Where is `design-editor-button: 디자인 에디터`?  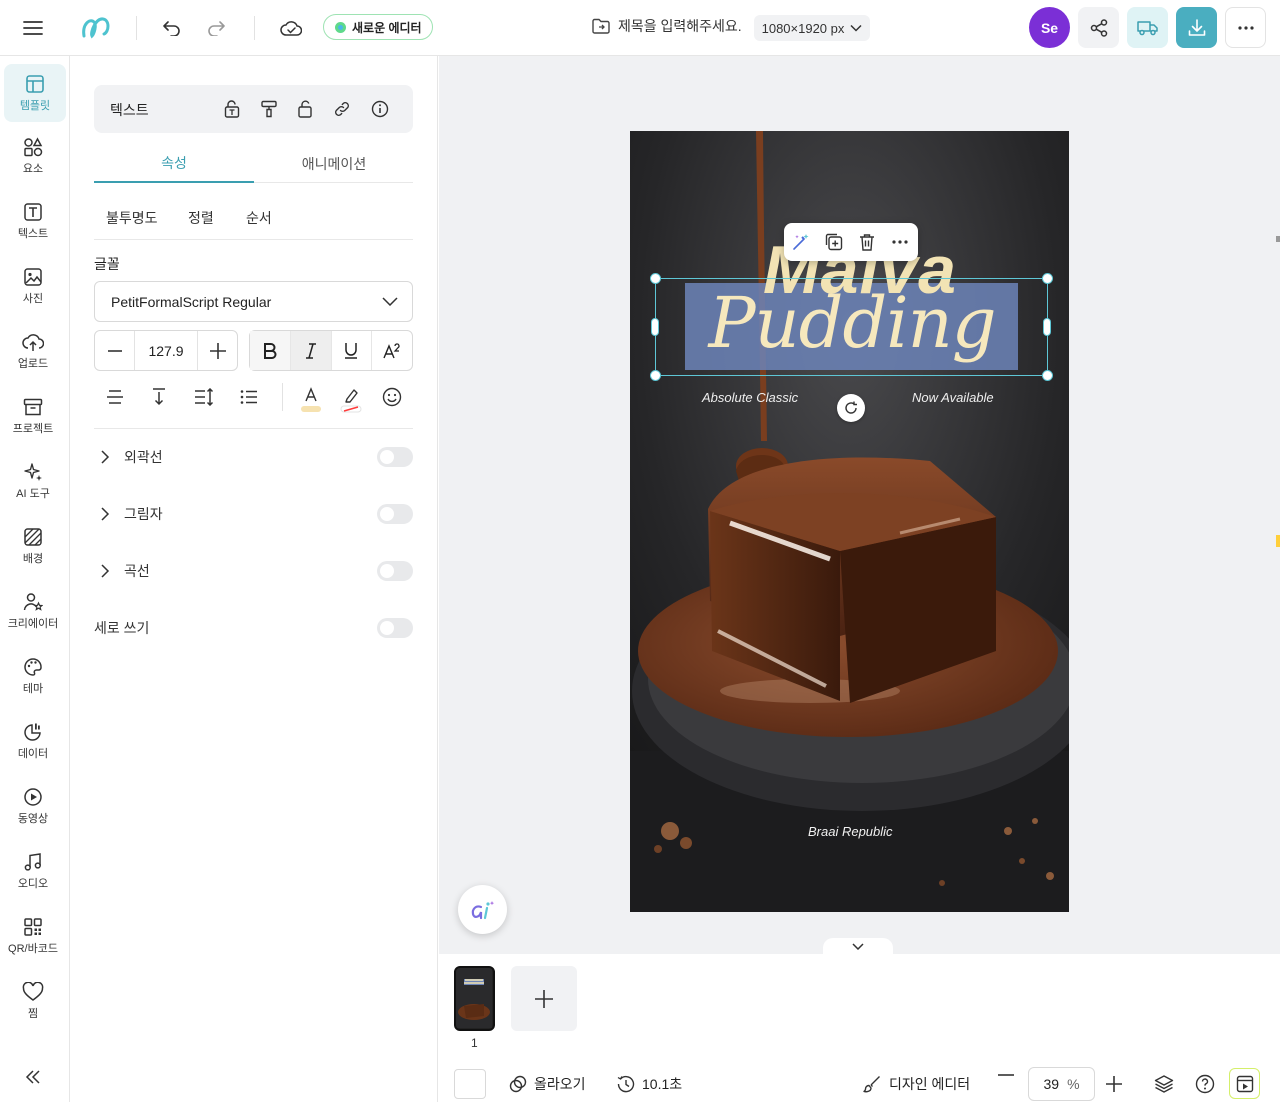
design-editor-button: 디자인 에디터 is located at coordinates (916, 1084).